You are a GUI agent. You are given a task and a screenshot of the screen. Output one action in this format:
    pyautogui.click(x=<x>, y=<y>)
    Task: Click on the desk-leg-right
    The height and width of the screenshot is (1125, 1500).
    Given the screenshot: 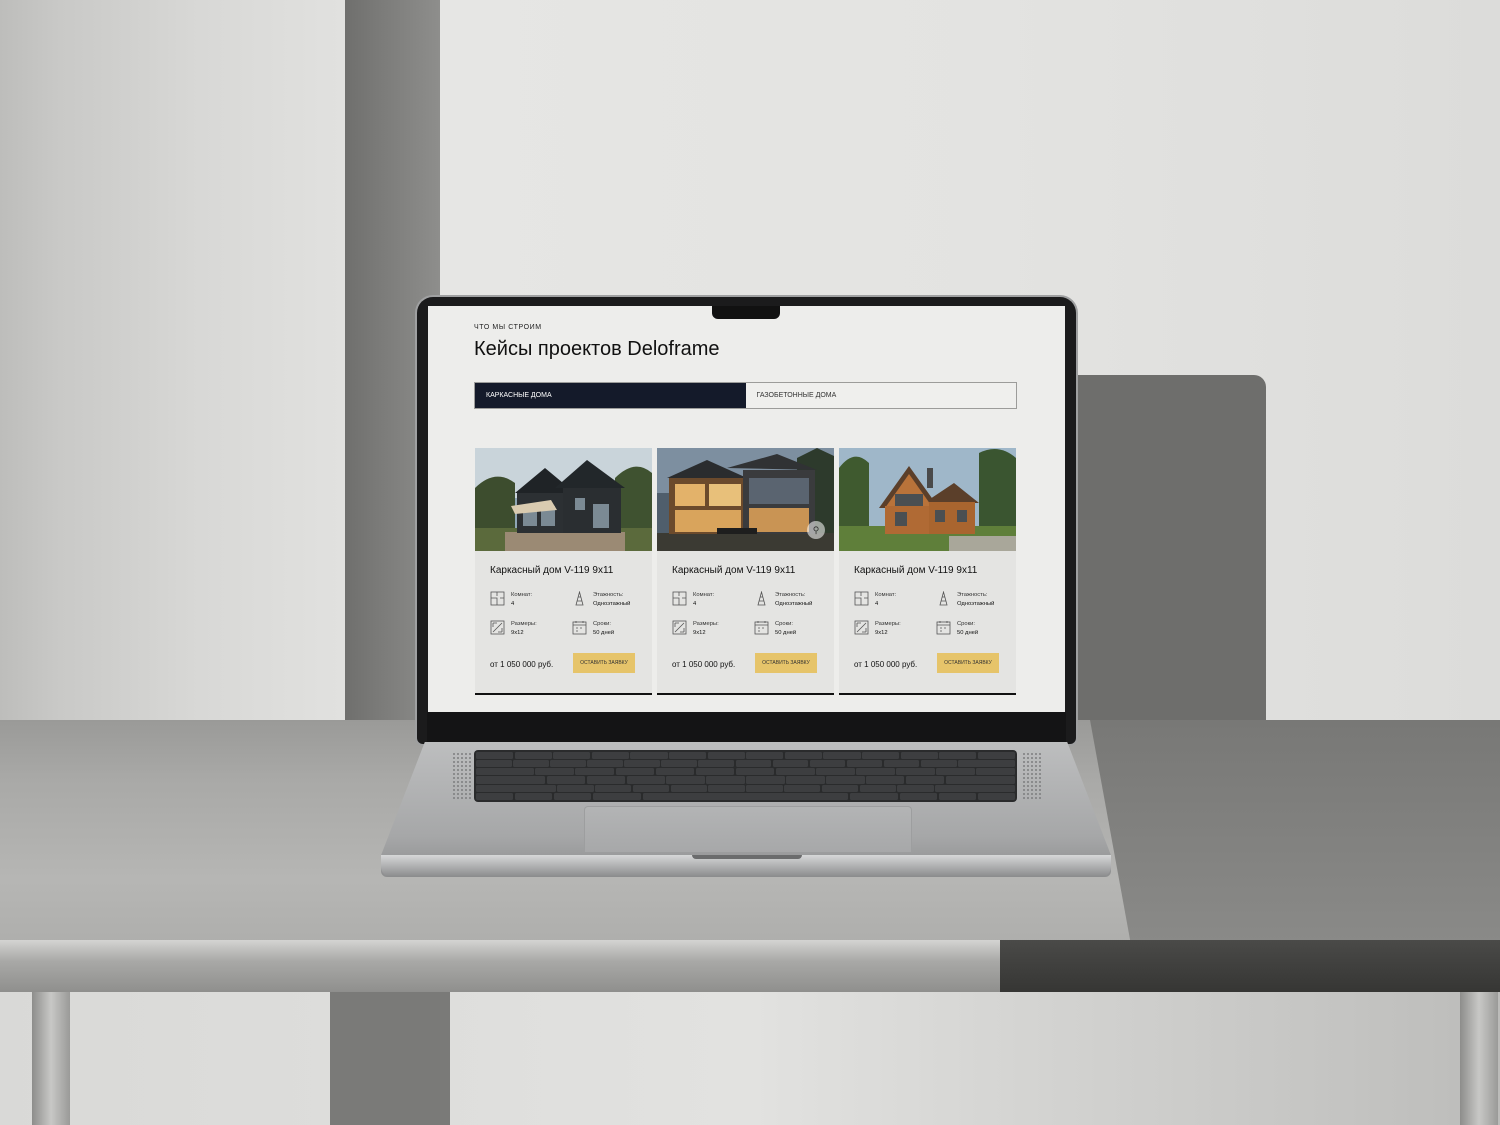 What is the action you would take?
    pyautogui.click(x=1479, y=1058)
    